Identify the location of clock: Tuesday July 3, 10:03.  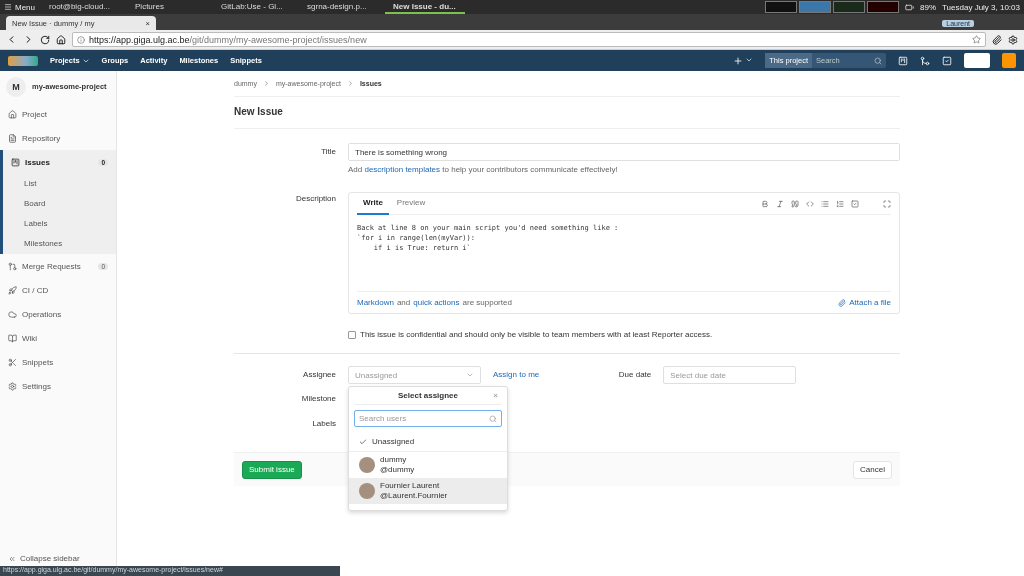
(981, 7).